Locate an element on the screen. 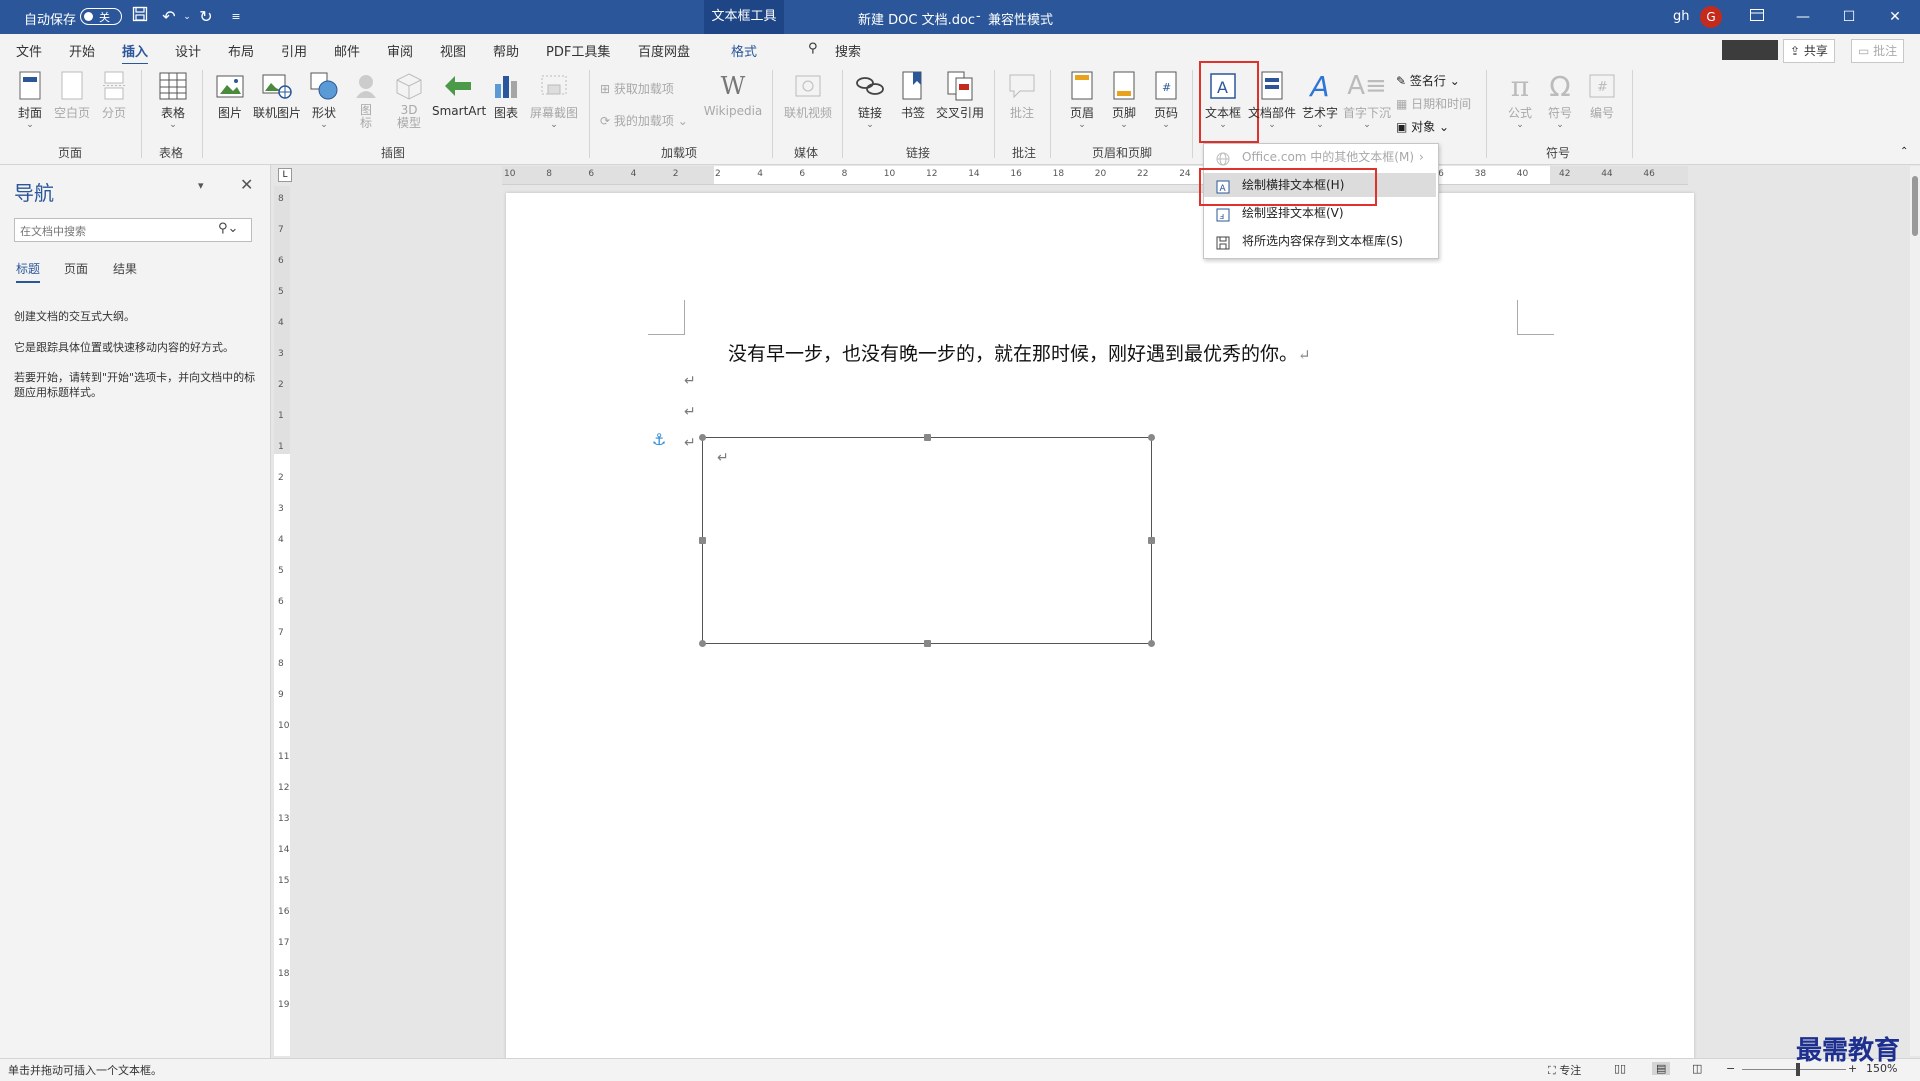 Image resolution: width=1920 pixels, height=1081 pixels. tab-references: 引用 is located at coordinates (294, 50).